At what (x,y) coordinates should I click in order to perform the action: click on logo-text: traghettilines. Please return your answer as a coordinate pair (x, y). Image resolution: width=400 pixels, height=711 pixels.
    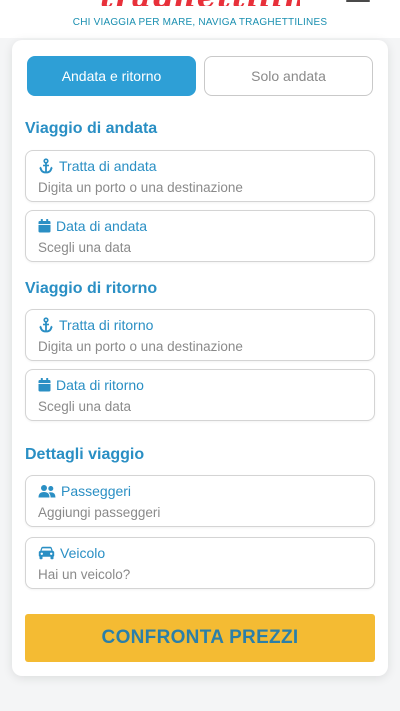
    Looking at the image, I should click on (200, 3).